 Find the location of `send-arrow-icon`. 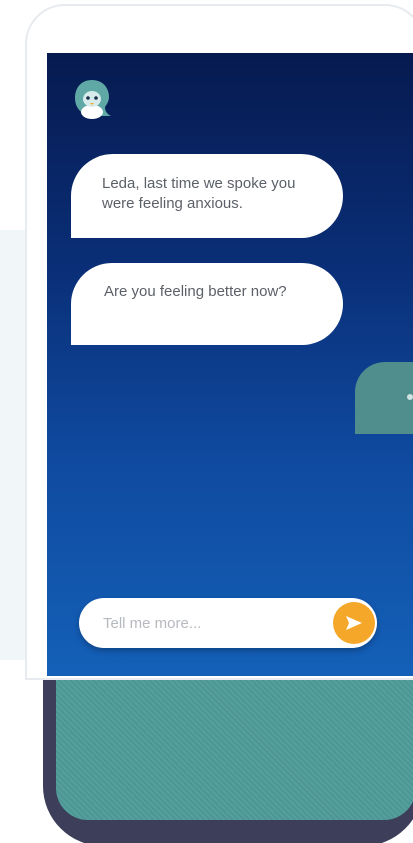

send-arrow-icon is located at coordinates (354, 623).